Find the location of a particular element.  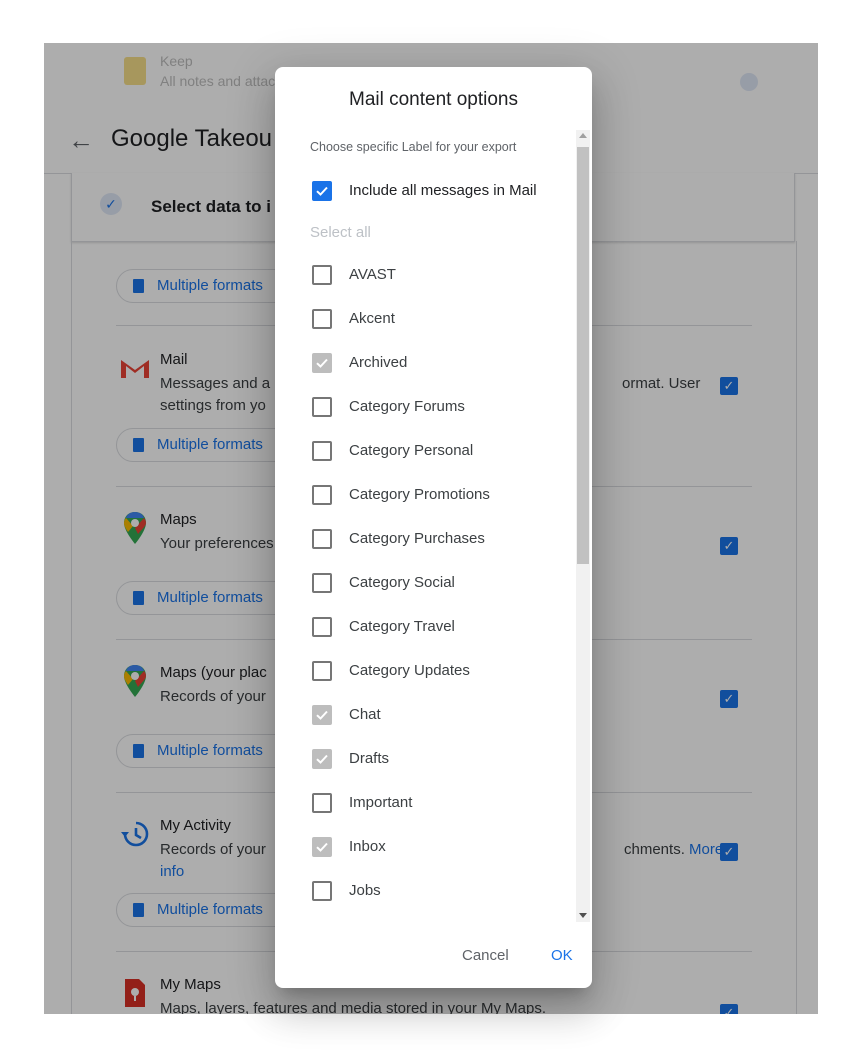

ok-button: OK is located at coordinates (562, 955).